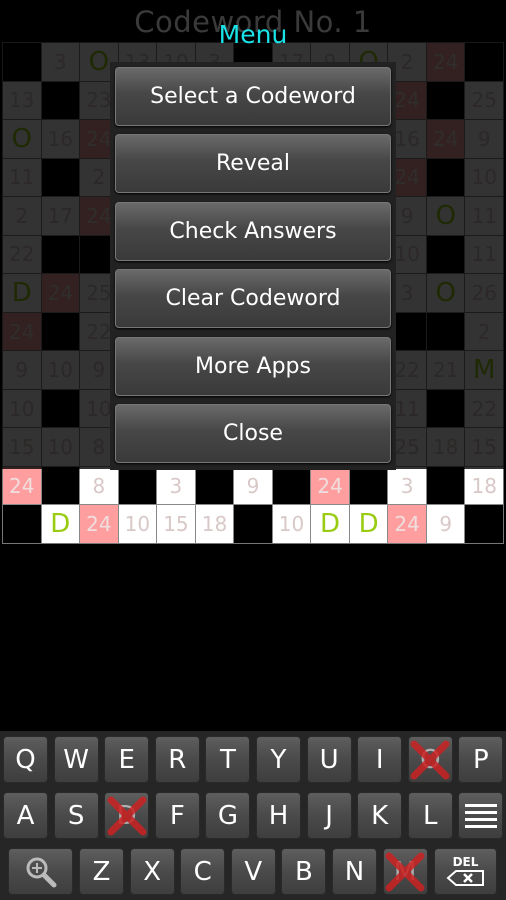 The image size is (506, 900). I want to click on key-label: V, so click(253, 871).